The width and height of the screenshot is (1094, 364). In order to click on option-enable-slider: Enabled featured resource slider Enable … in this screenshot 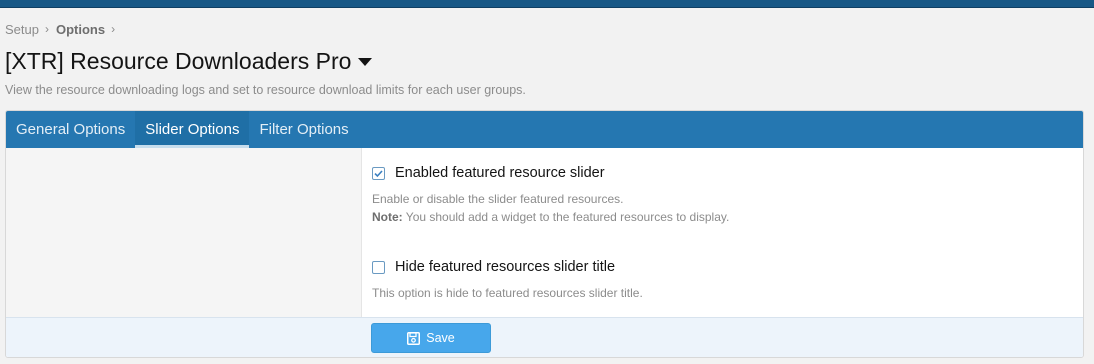, I will do `click(550, 195)`.